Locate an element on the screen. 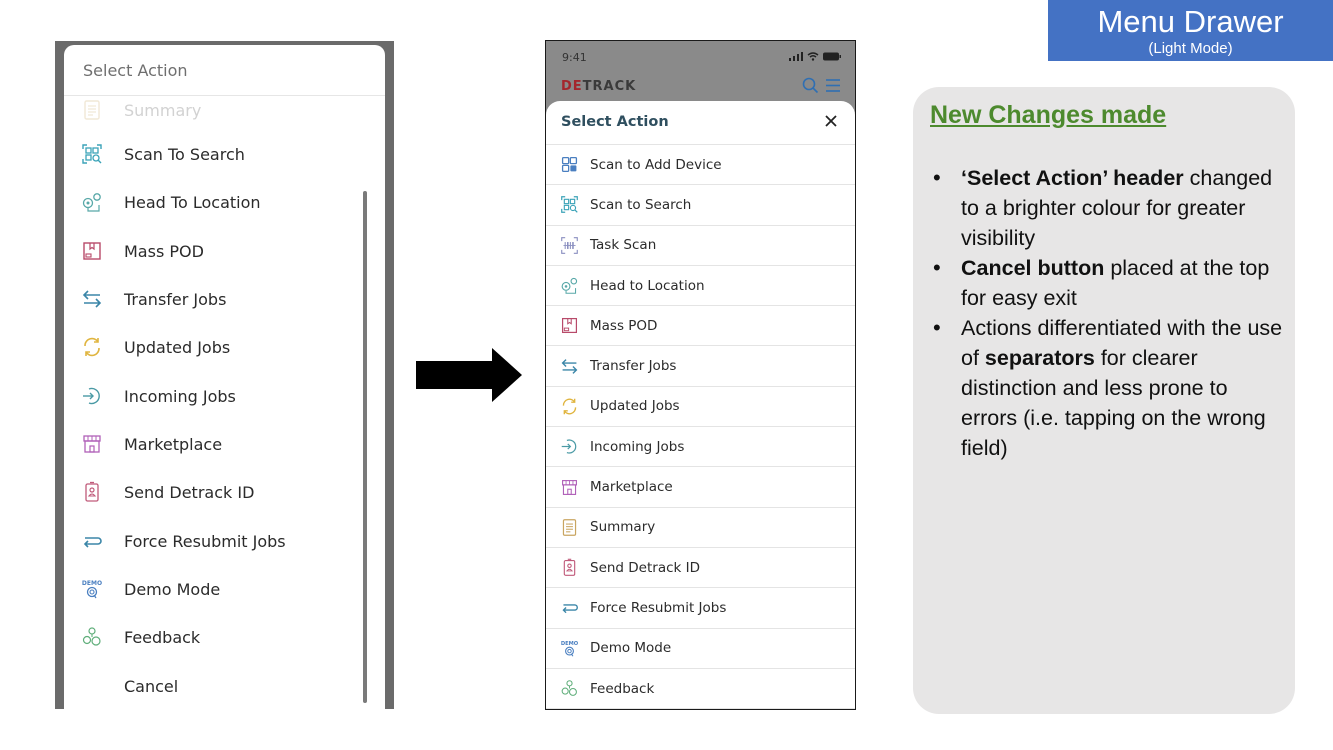 This screenshot has height=750, width=1333. location-icon is located at coordinates (91, 202).